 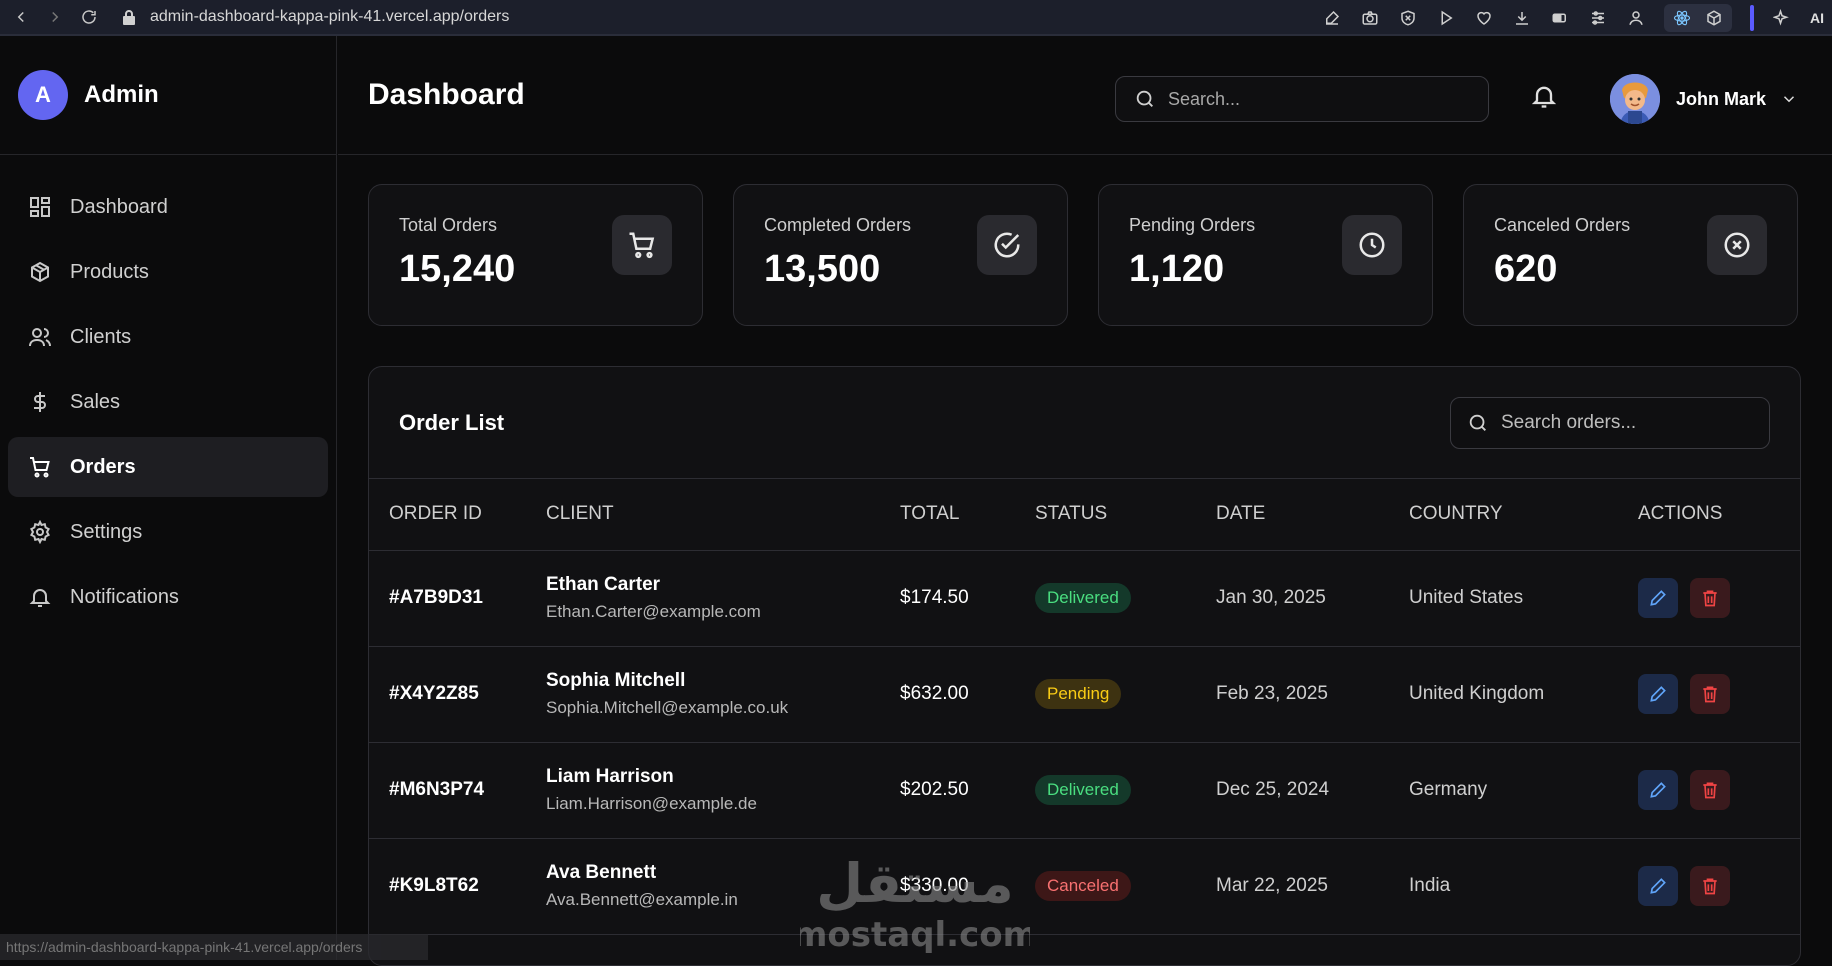 What do you see at coordinates (106, 531) in the screenshot?
I see `sidebar-item-label: Settings` at bounding box center [106, 531].